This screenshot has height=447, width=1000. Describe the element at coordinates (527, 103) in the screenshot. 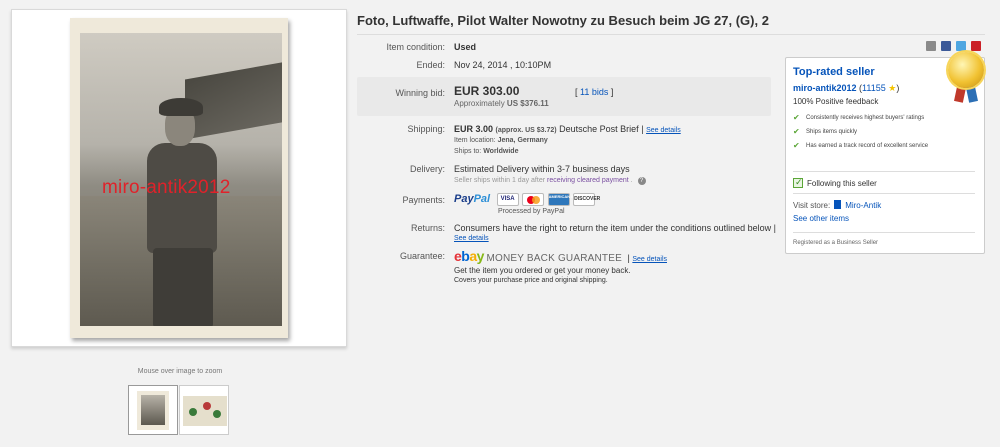

I see `approx-value: US $376.11` at that location.